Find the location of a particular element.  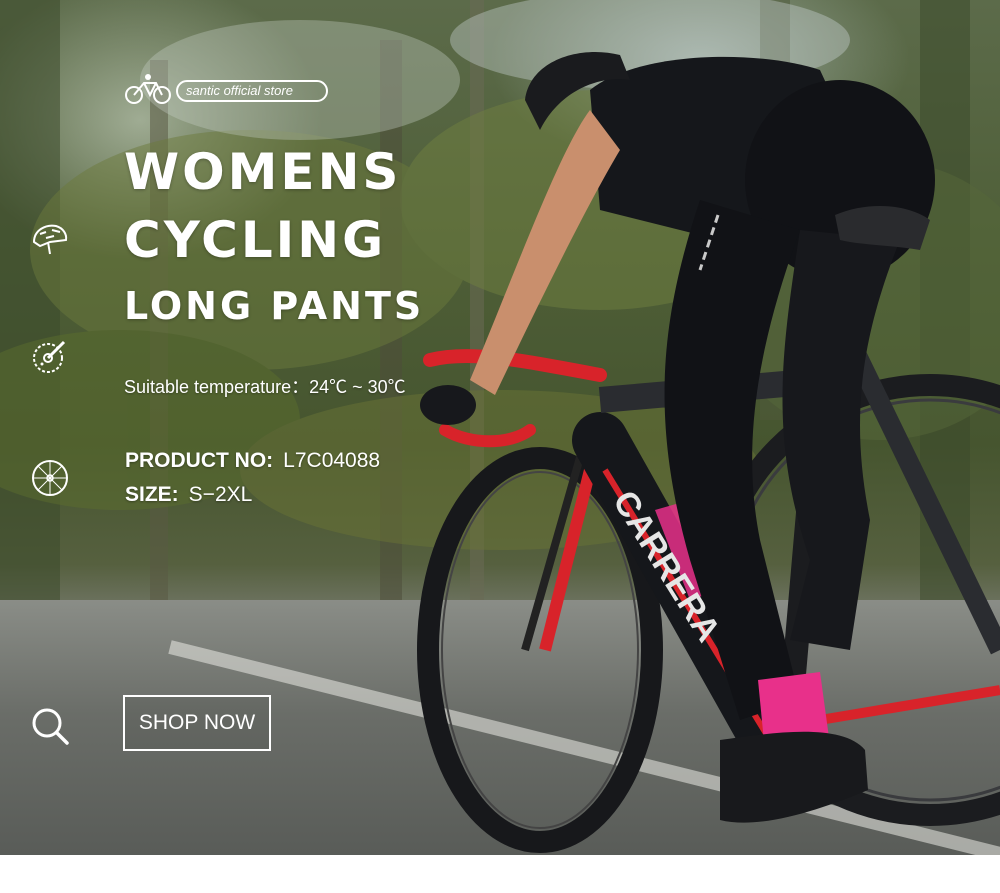

search-icon is located at coordinates (50, 726).